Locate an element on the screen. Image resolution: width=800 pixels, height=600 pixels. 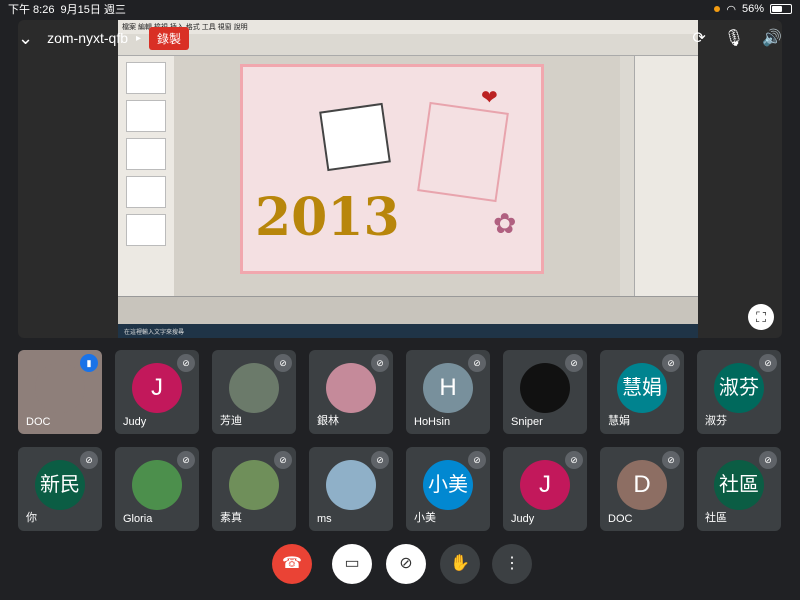
participant-name: ms is located at coordinates (324, 519).